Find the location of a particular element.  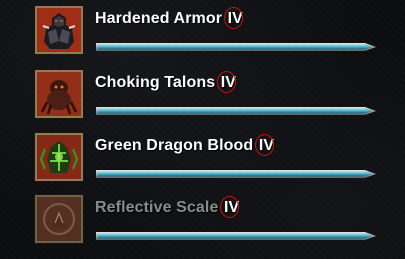

skill-name-text: Hardened Armor is located at coordinates (159, 18).